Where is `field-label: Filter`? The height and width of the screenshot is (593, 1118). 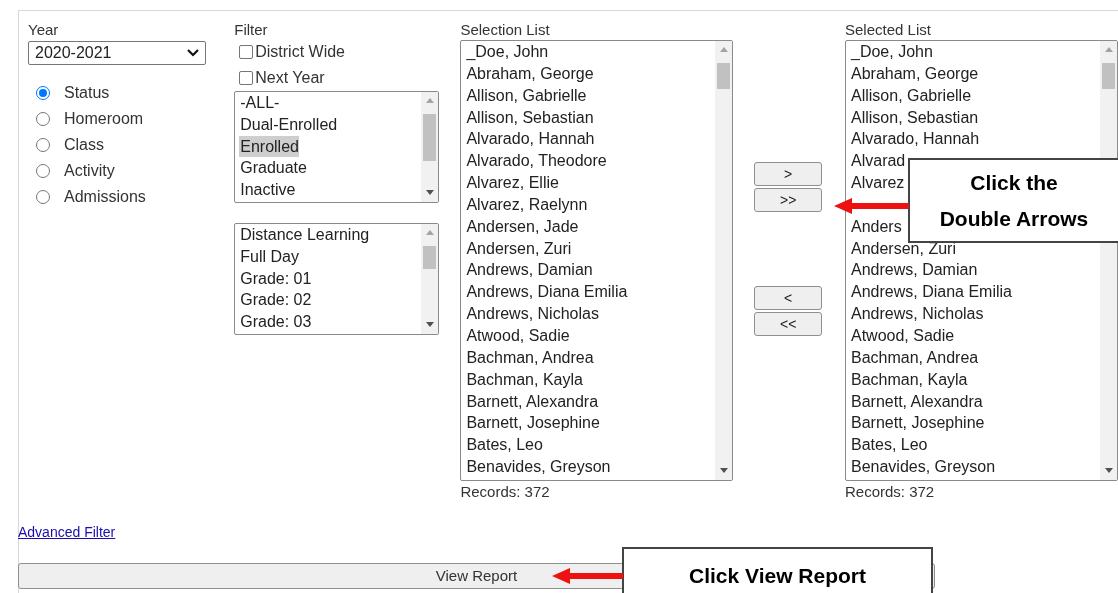 field-label: Filter is located at coordinates (251, 30).